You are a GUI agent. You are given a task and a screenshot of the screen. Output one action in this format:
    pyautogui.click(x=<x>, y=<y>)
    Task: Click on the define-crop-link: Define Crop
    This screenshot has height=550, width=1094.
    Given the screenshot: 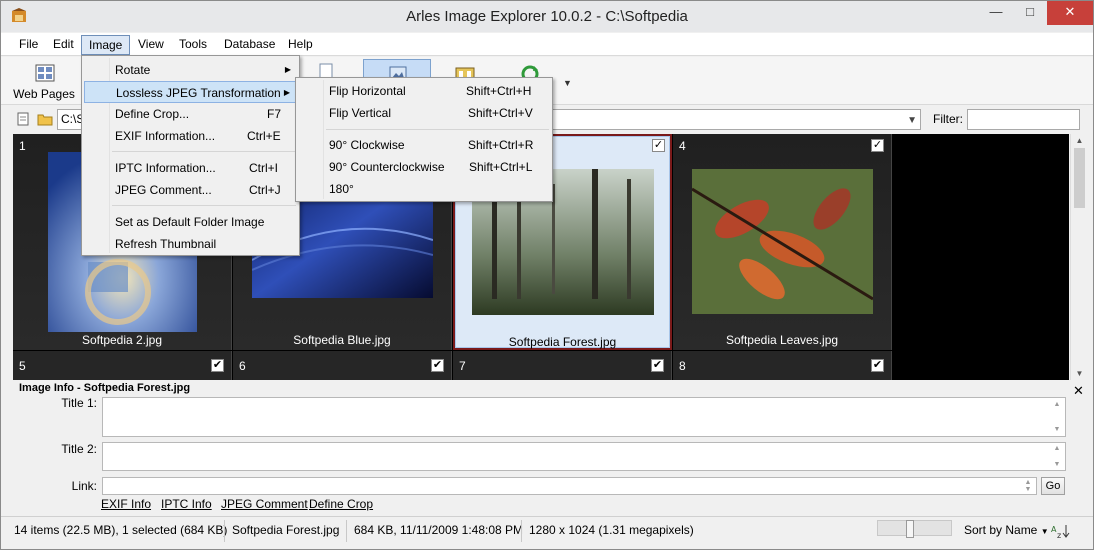 What is the action you would take?
    pyautogui.click(x=341, y=504)
    